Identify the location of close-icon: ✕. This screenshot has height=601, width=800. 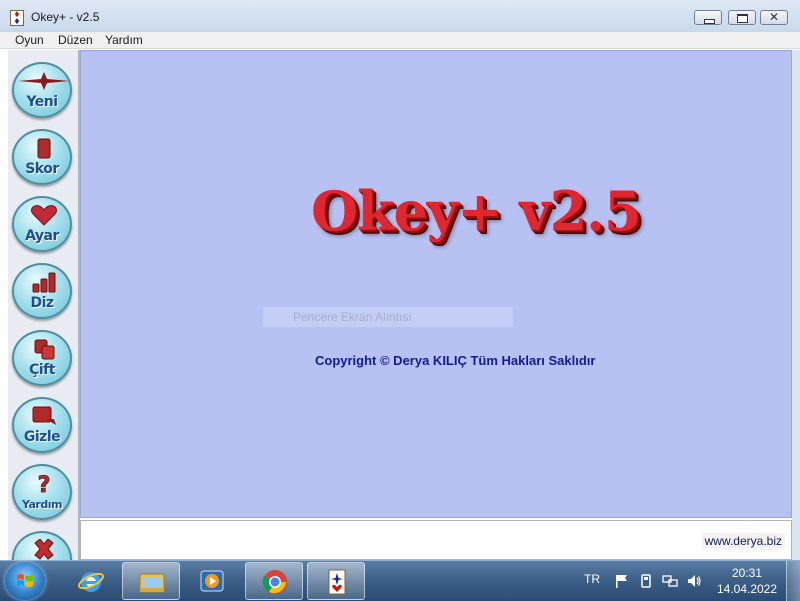
(774, 17).